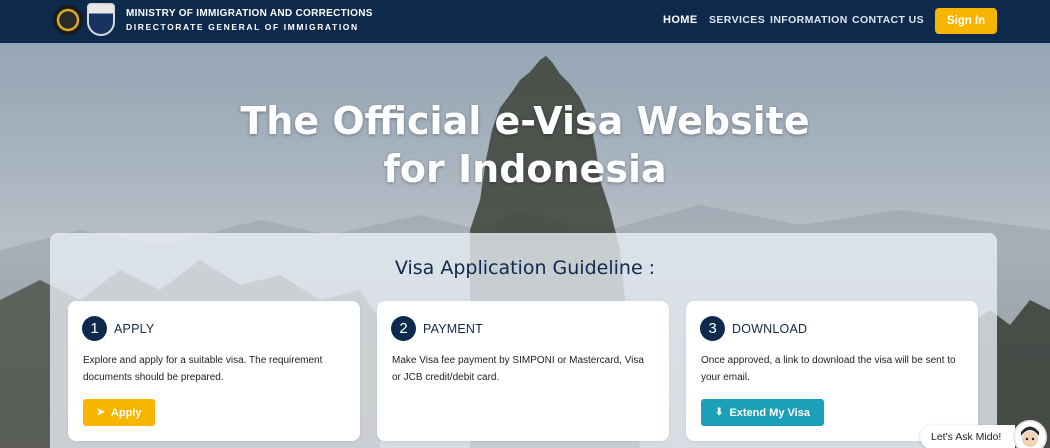 The width and height of the screenshot is (1050, 448). I want to click on hero-title-line1: The Official e-Visa Website, so click(525, 121).